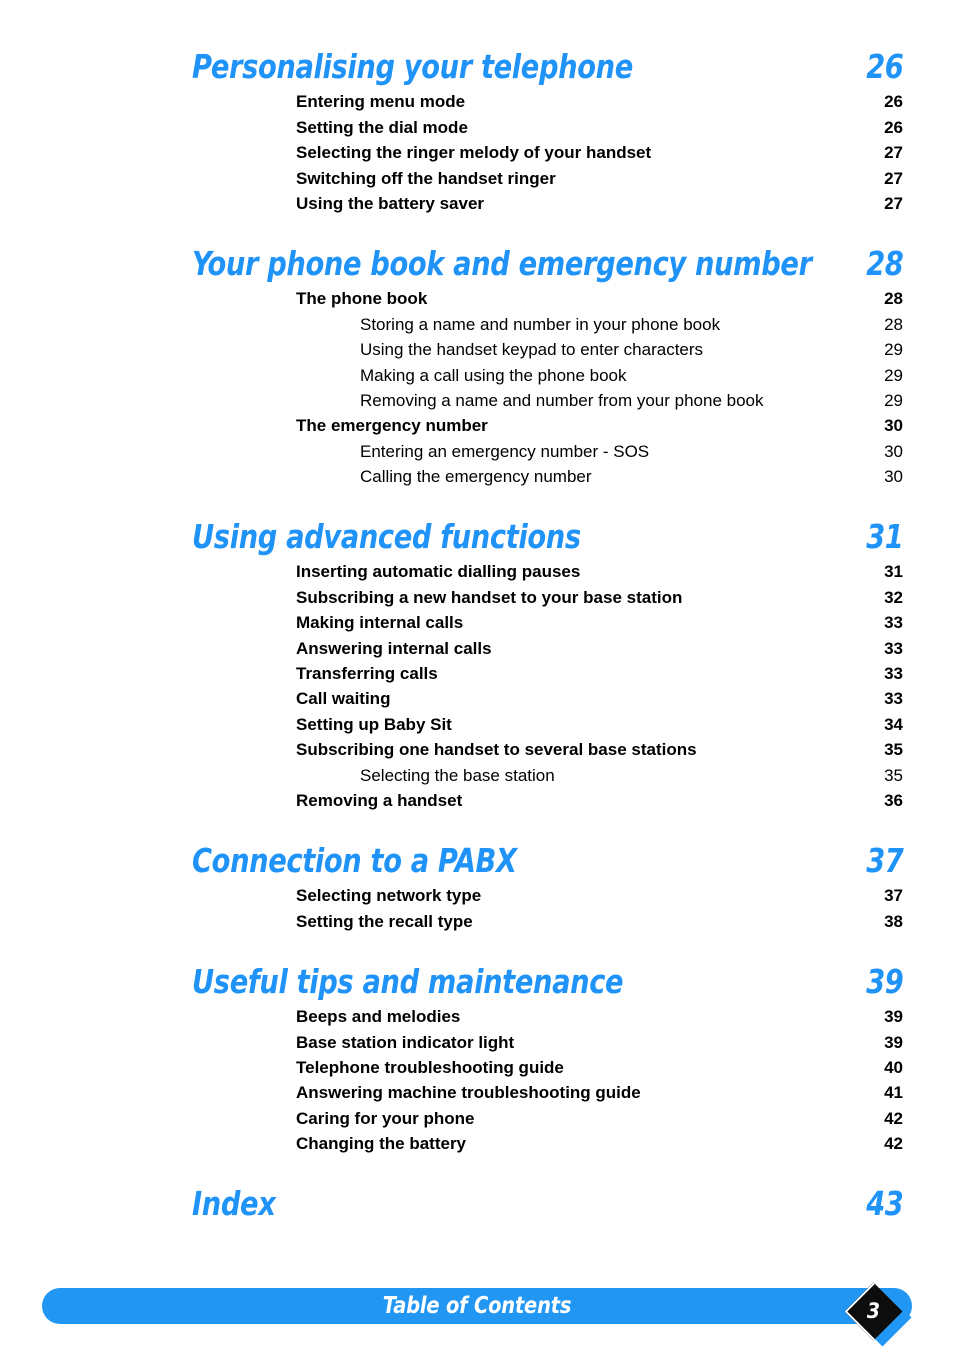  I want to click on toc-entry: Inserting automatic dialling pauses 31, so click(477, 568).